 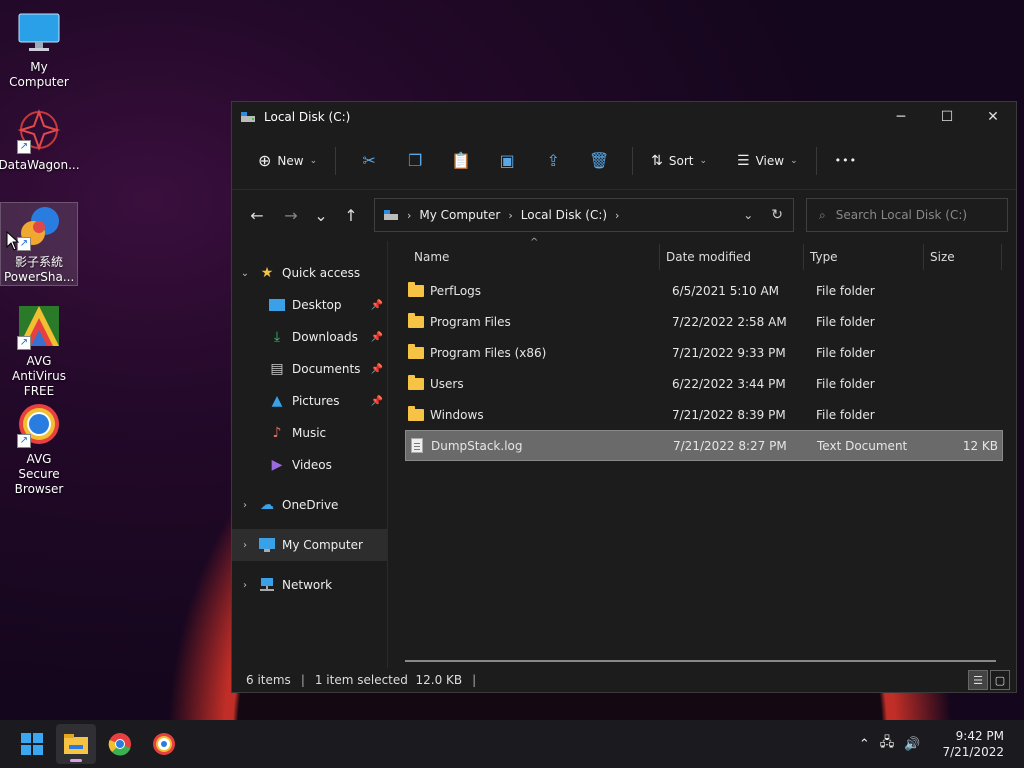 What do you see at coordinates (257, 215) in the screenshot?
I see `back-button: ←` at bounding box center [257, 215].